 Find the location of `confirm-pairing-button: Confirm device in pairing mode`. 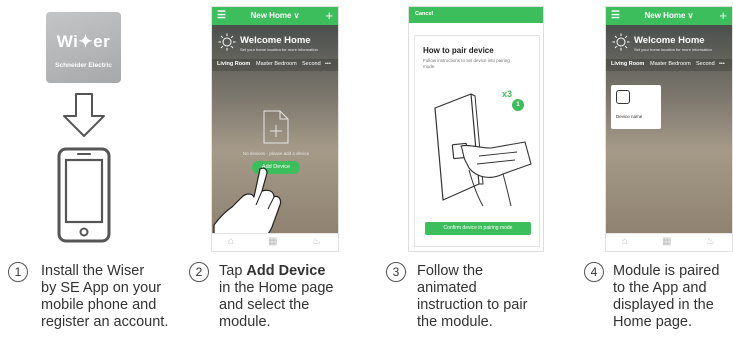

confirm-pairing-button: Confirm device in pairing mode is located at coordinates (478, 228).